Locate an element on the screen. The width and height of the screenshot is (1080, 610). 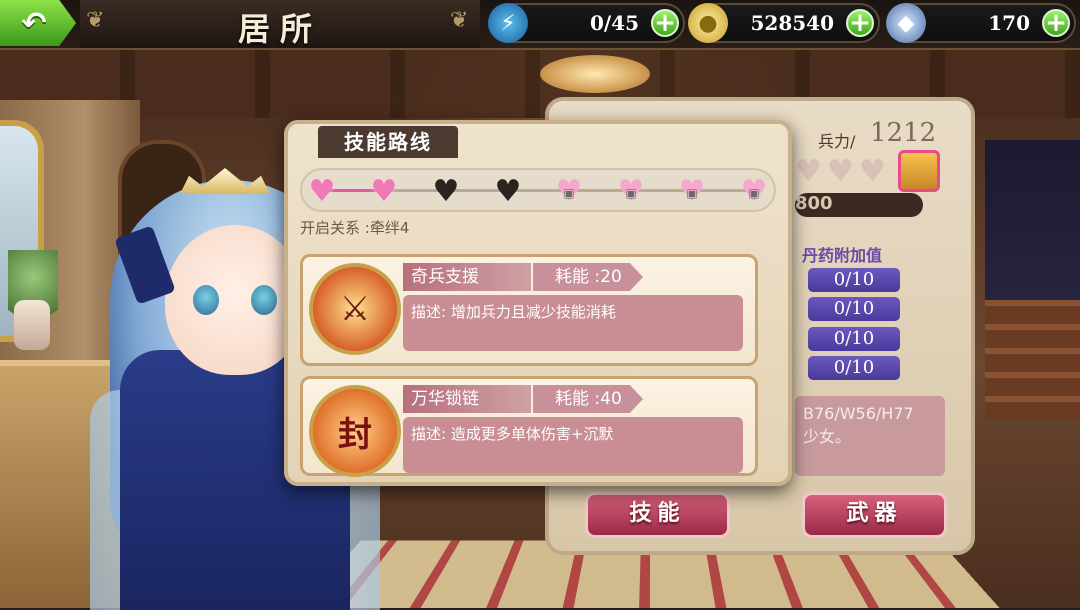
crystal-value: 170 is located at coordinates (1009, 23).